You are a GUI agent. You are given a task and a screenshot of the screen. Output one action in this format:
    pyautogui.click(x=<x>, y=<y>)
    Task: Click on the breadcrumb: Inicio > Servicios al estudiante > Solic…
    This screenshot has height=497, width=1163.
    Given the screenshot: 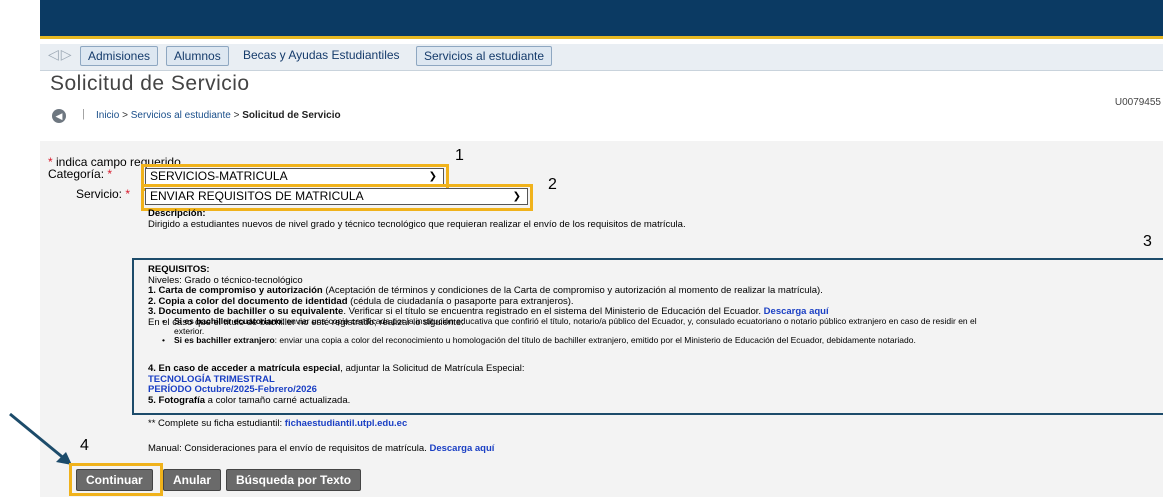 What is the action you would take?
    pyautogui.click(x=218, y=115)
    